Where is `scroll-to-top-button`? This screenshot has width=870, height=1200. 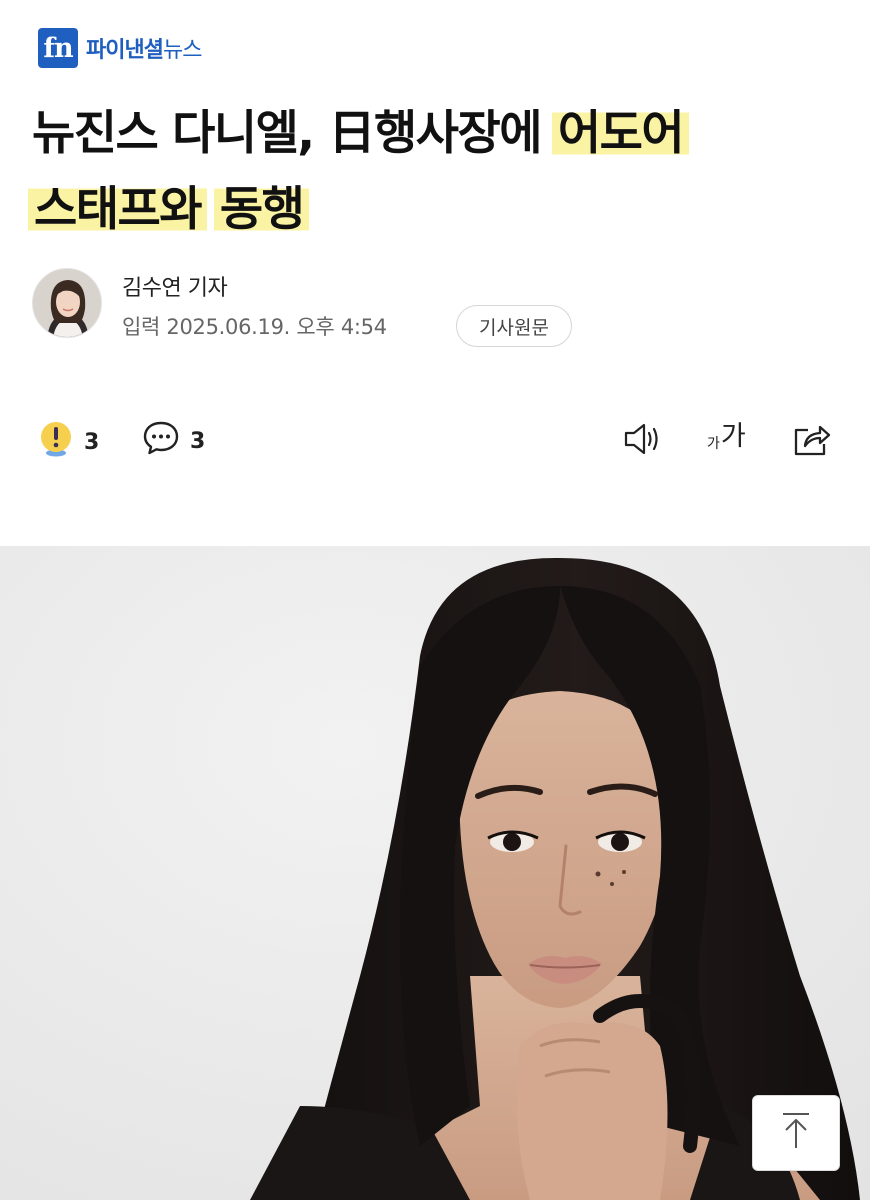 scroll-to-top-button is located at coordinates (796, 1133).